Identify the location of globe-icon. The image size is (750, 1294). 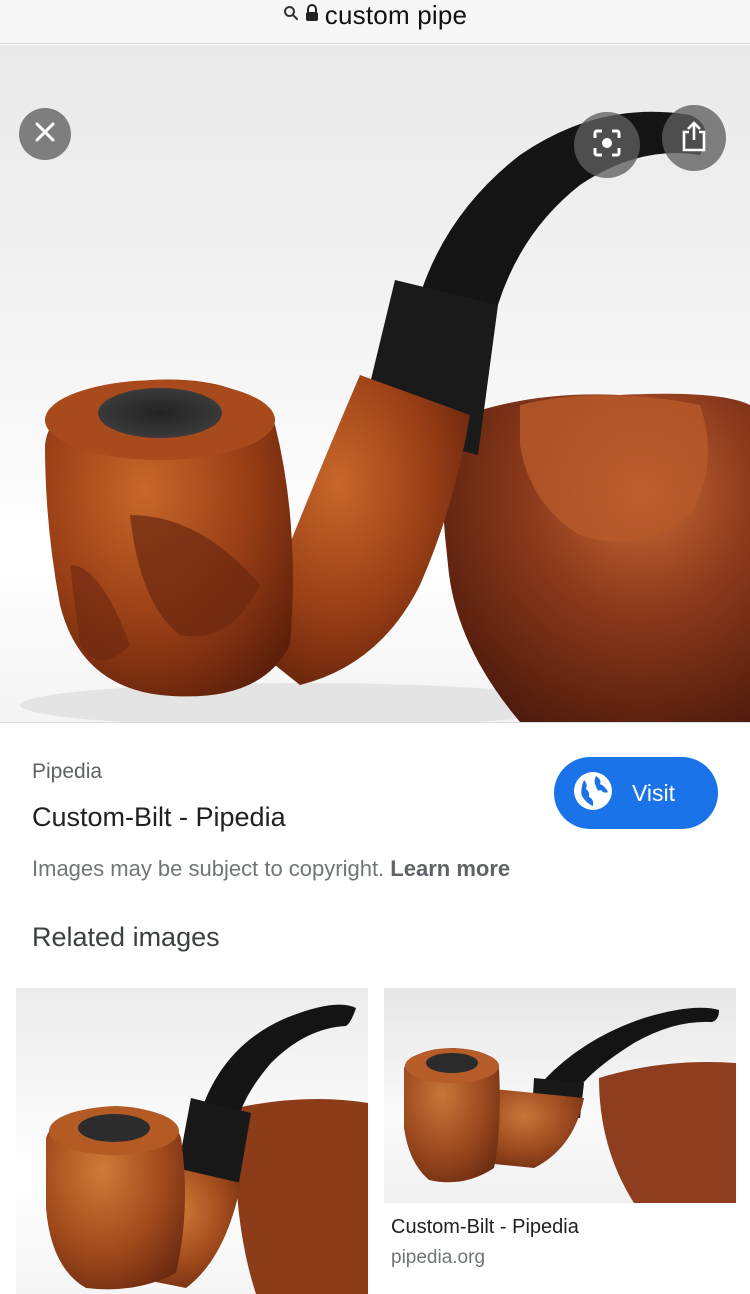
(593, 793).